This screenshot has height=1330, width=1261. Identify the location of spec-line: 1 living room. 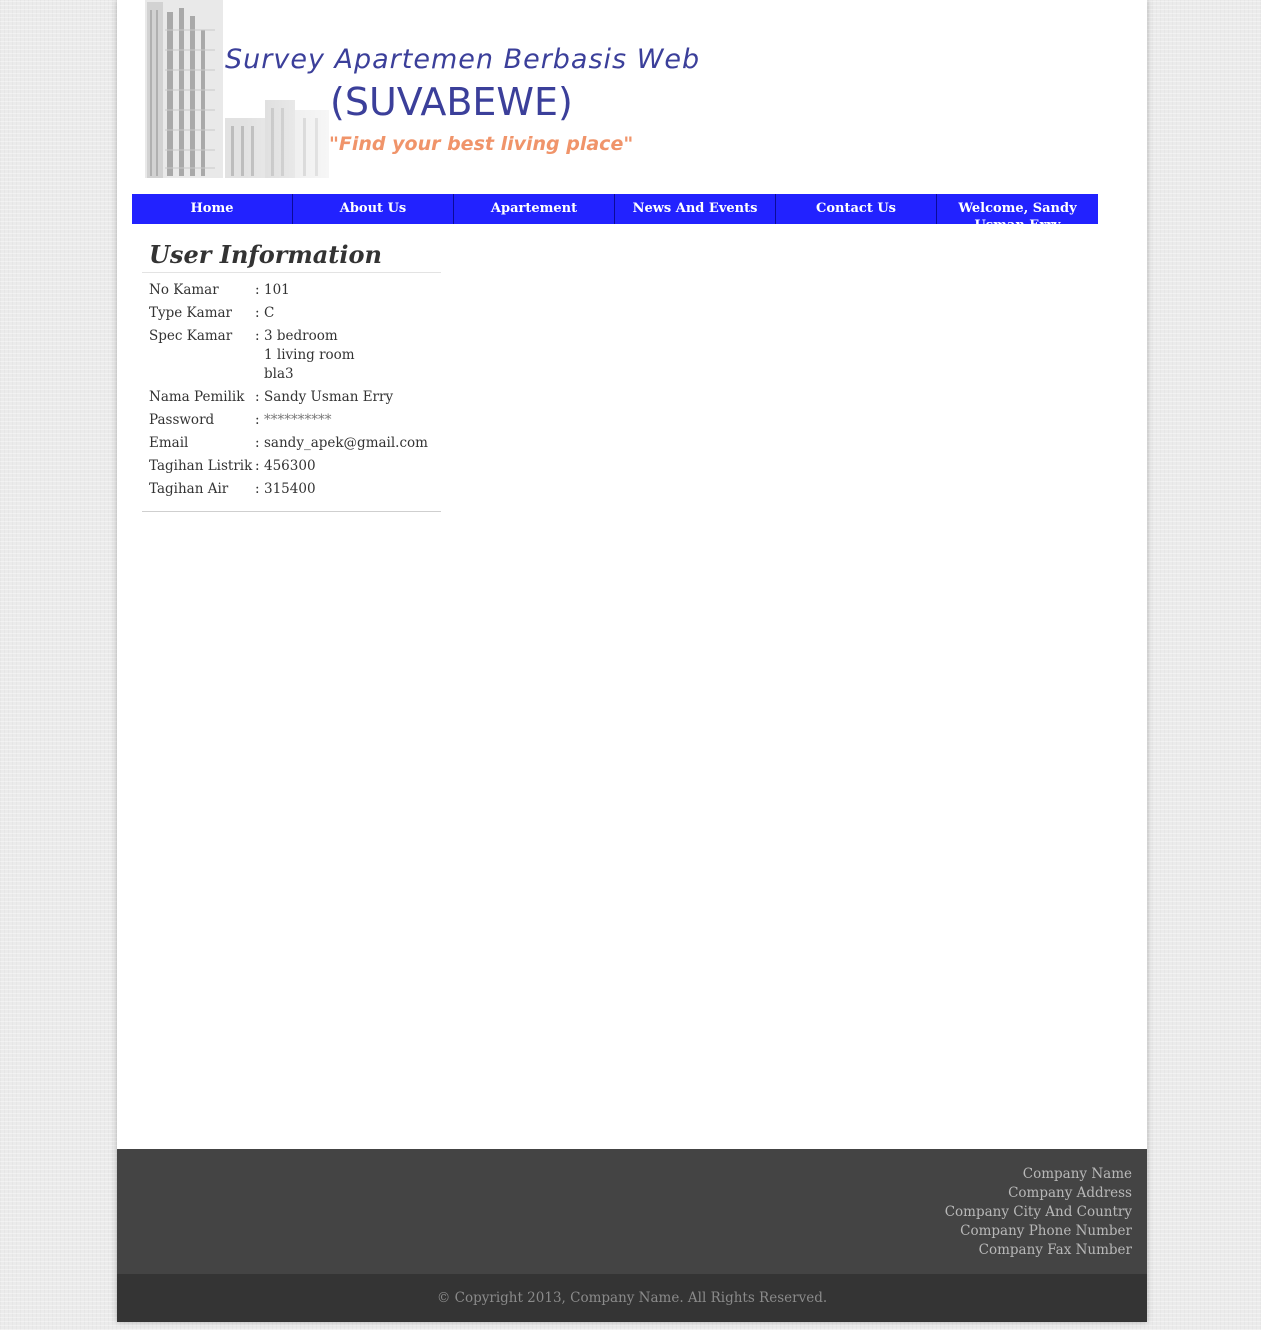
(309, 355).